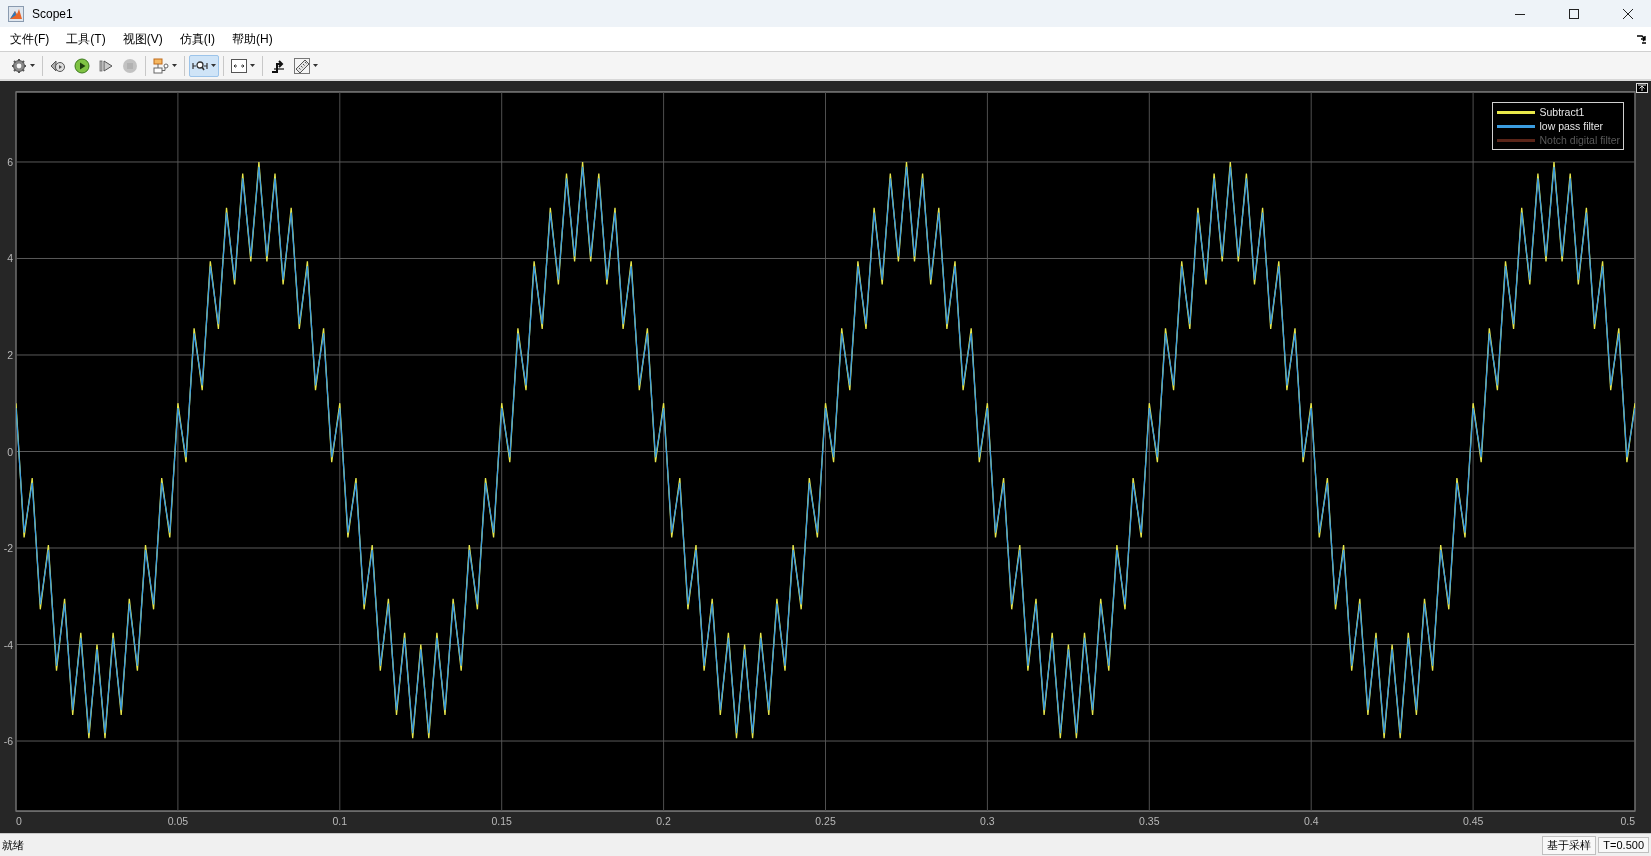 The height and width of the screenshot is (856, 1651). What do you see at coordinates (53, 13) in the screenshot?
I see `window-title: Scope1` at bounding box center [53, 13].